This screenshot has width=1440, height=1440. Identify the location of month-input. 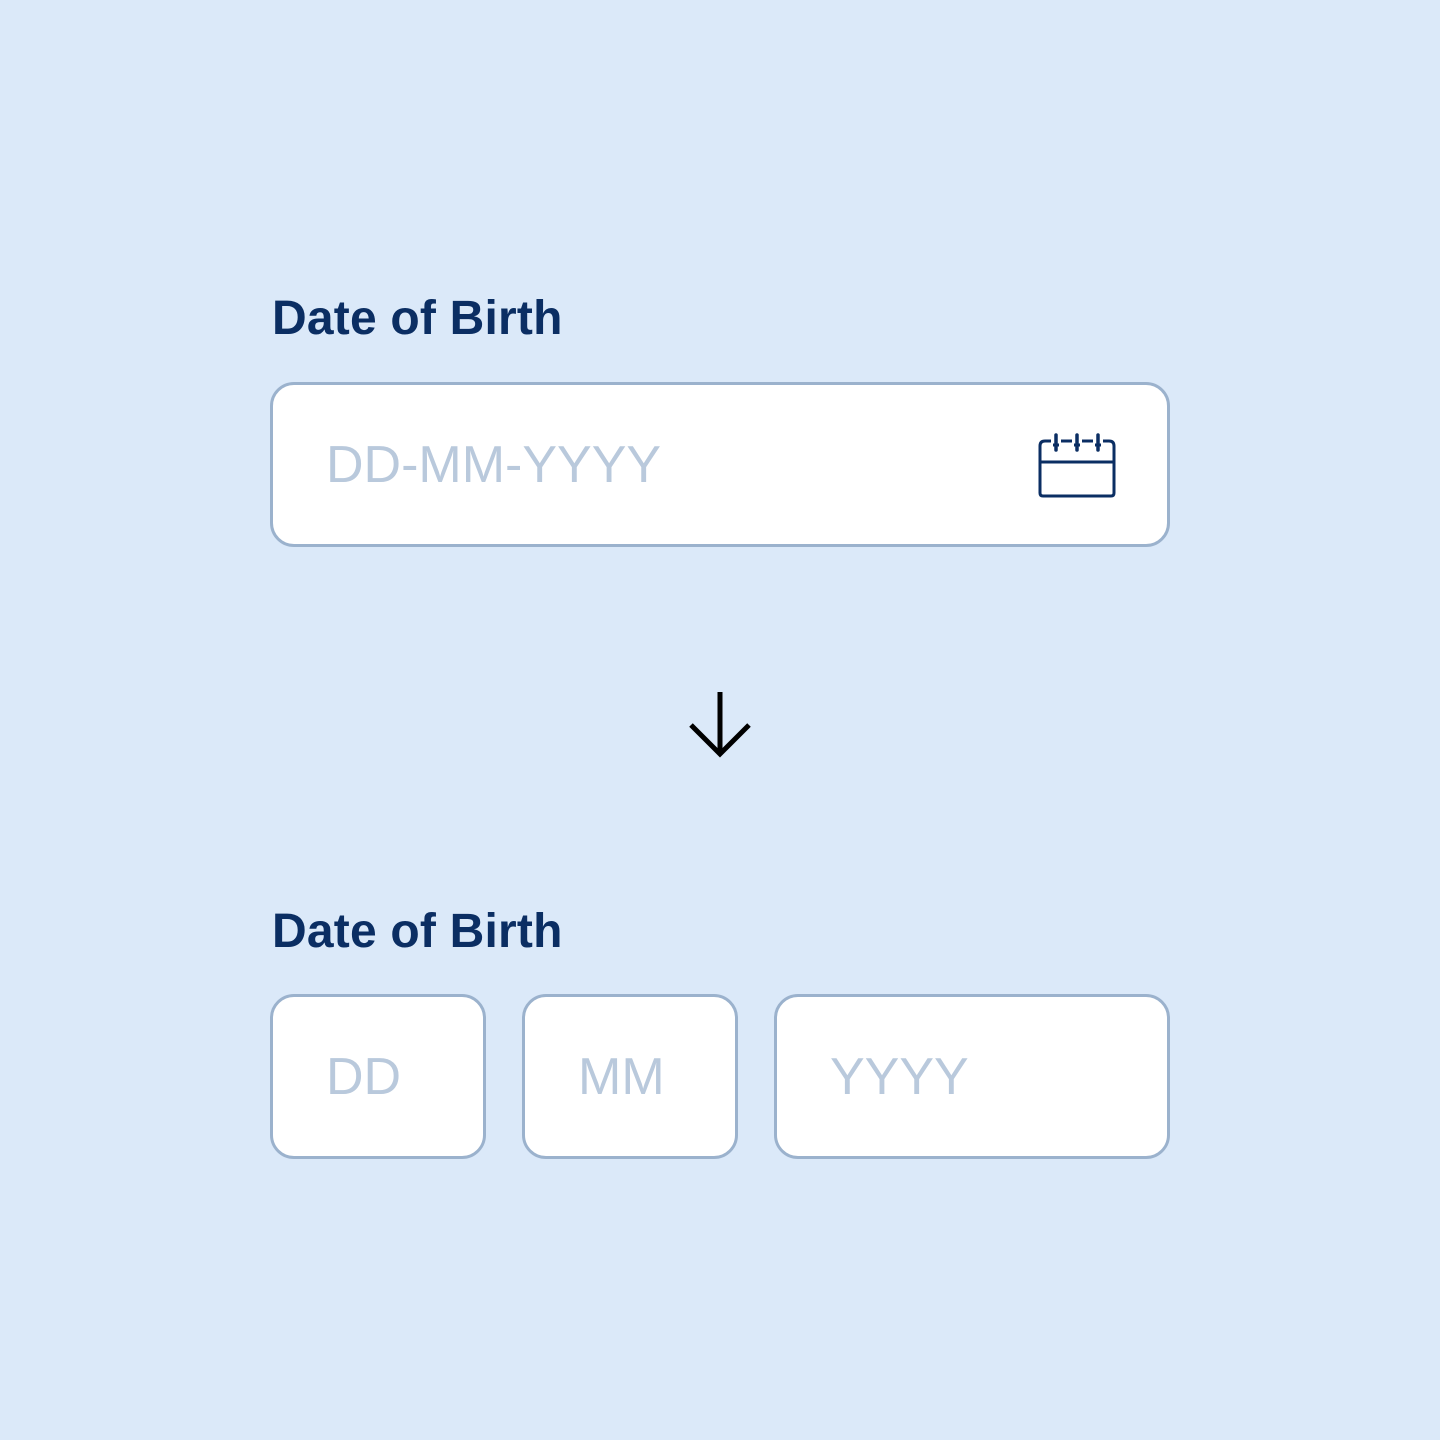
(630, 1076).